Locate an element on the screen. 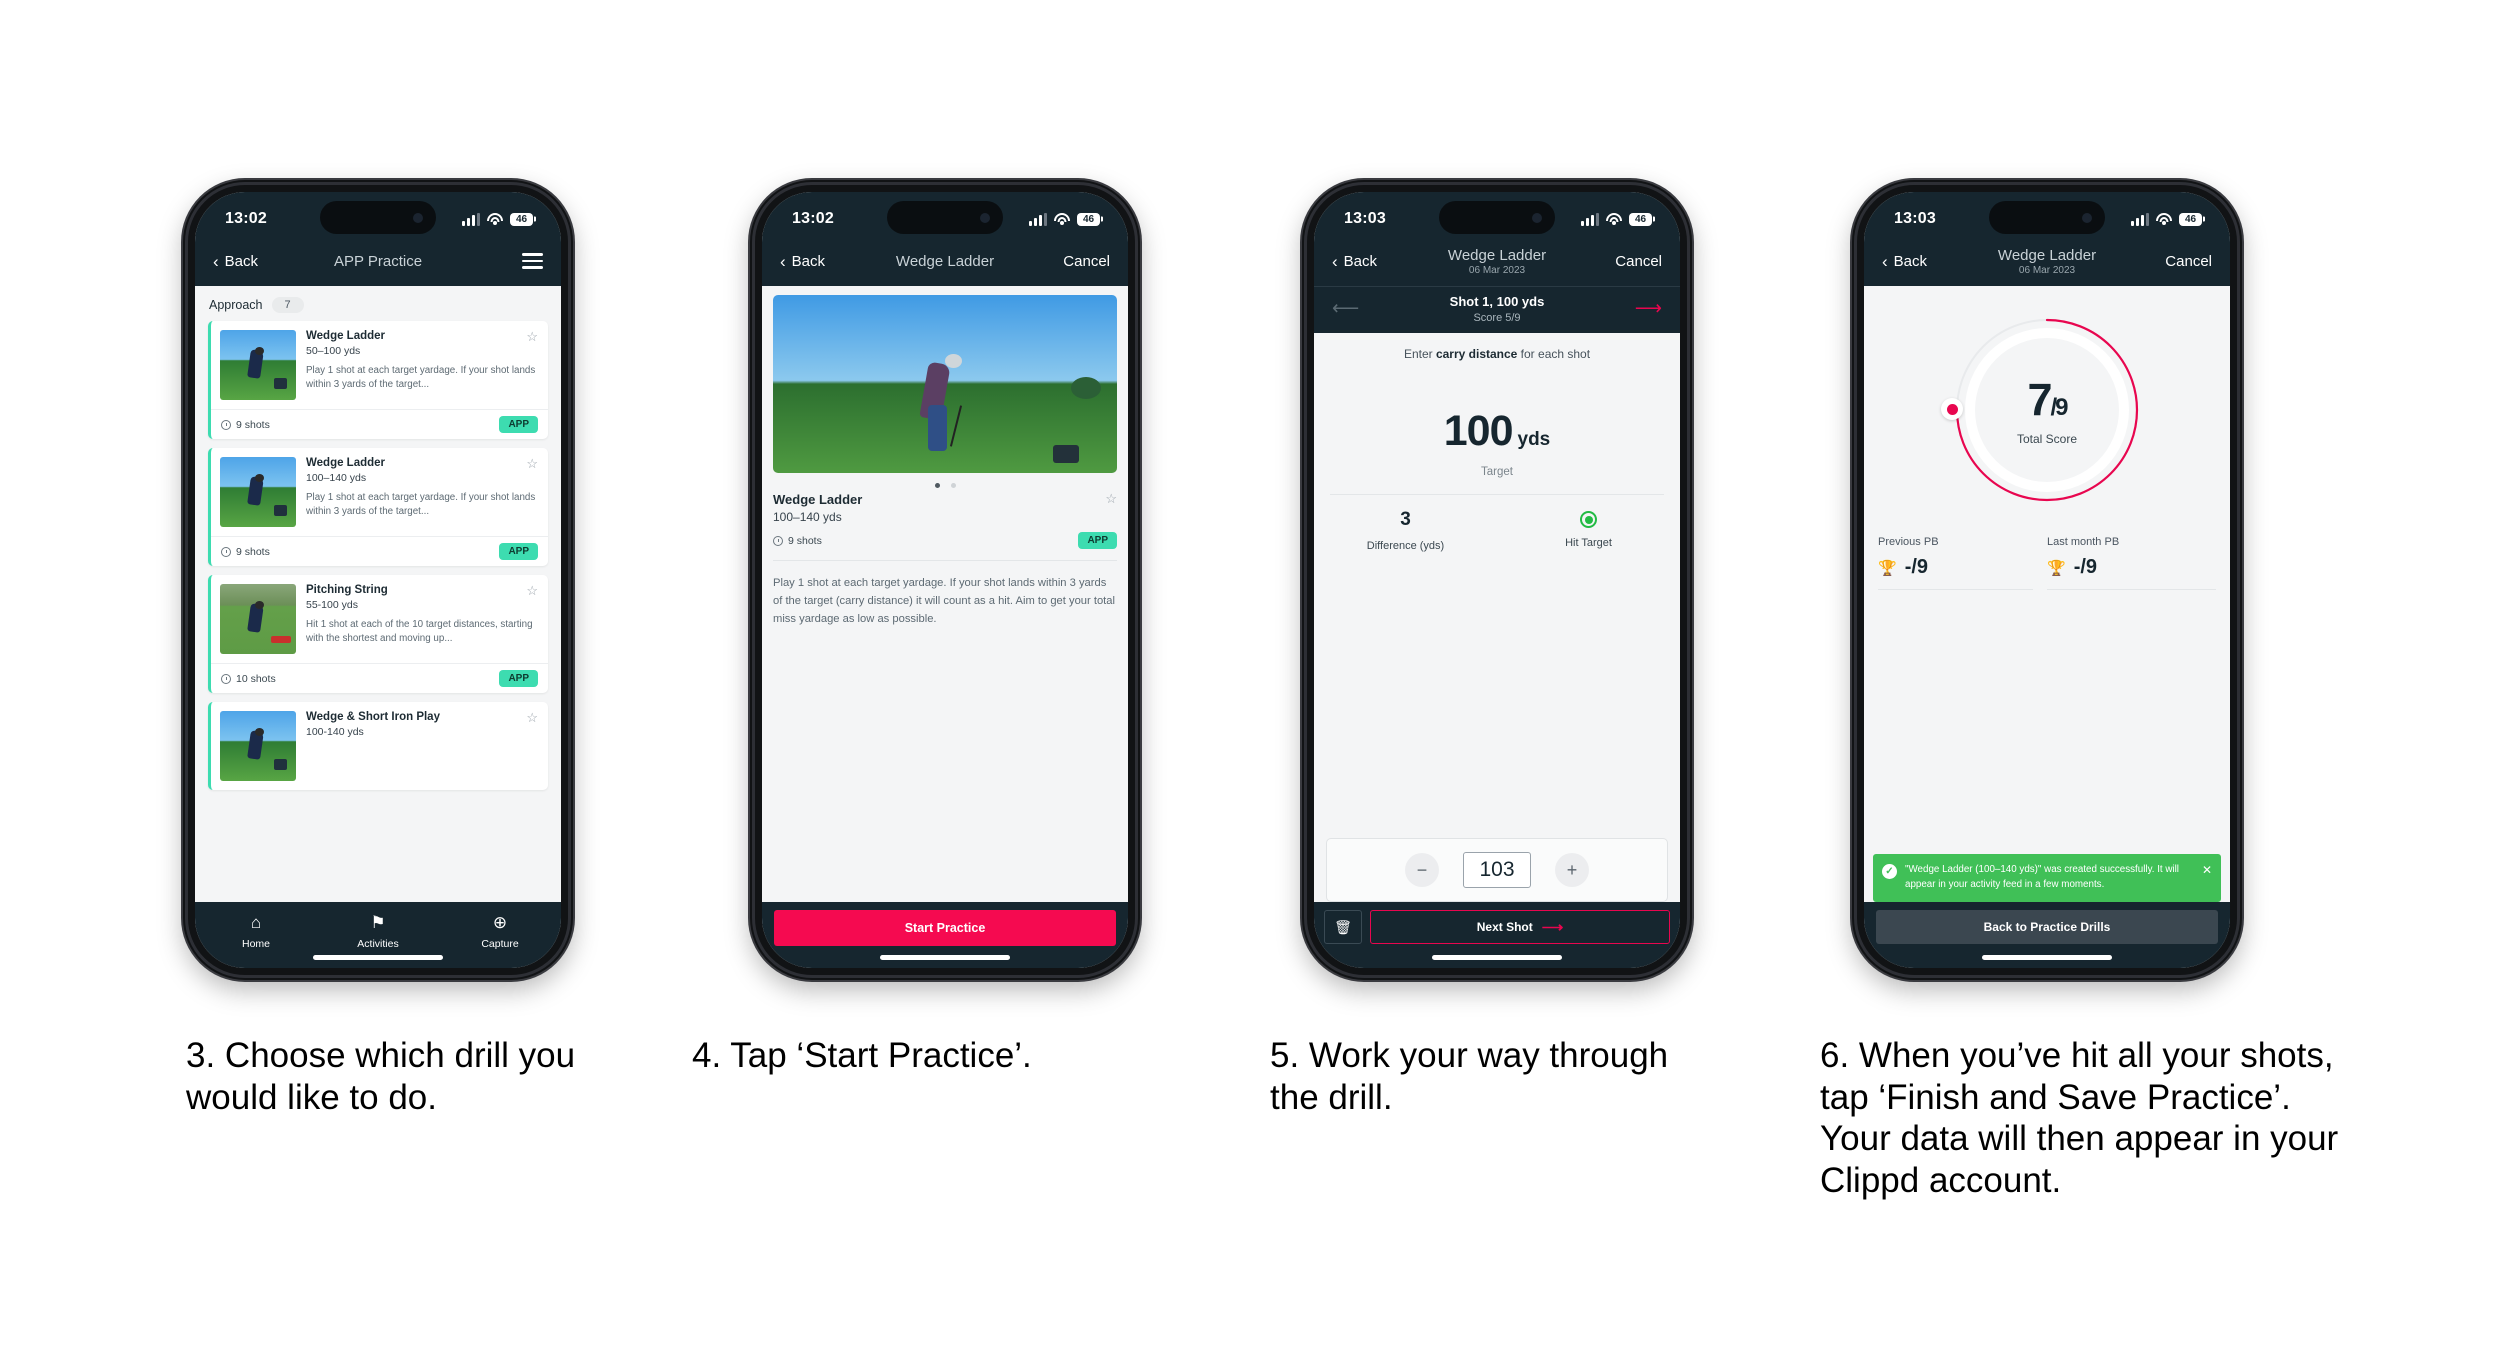 The width and height of the screenshot is (2503, 1347). previous-pb-value: -/9 is located at coordinates (1916, 567).